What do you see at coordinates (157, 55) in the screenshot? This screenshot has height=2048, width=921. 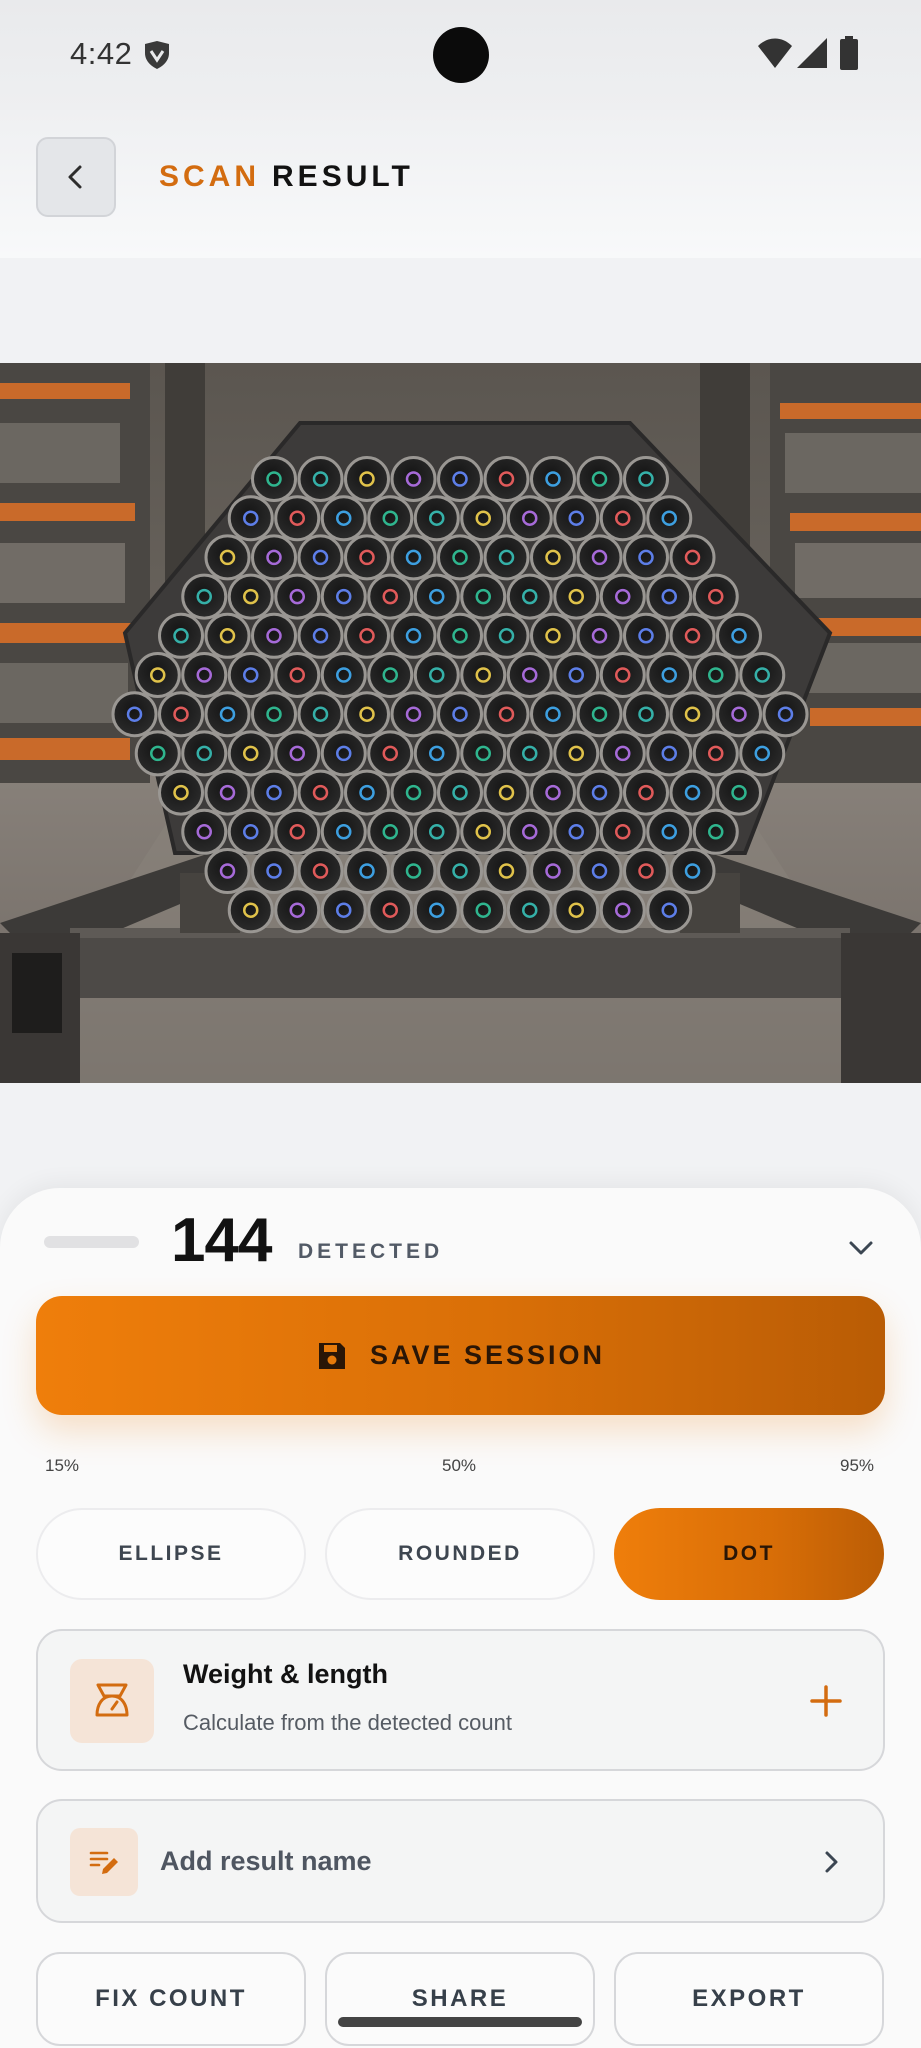 I see `vpn-shield-icon` at bounding box center [157, 55].